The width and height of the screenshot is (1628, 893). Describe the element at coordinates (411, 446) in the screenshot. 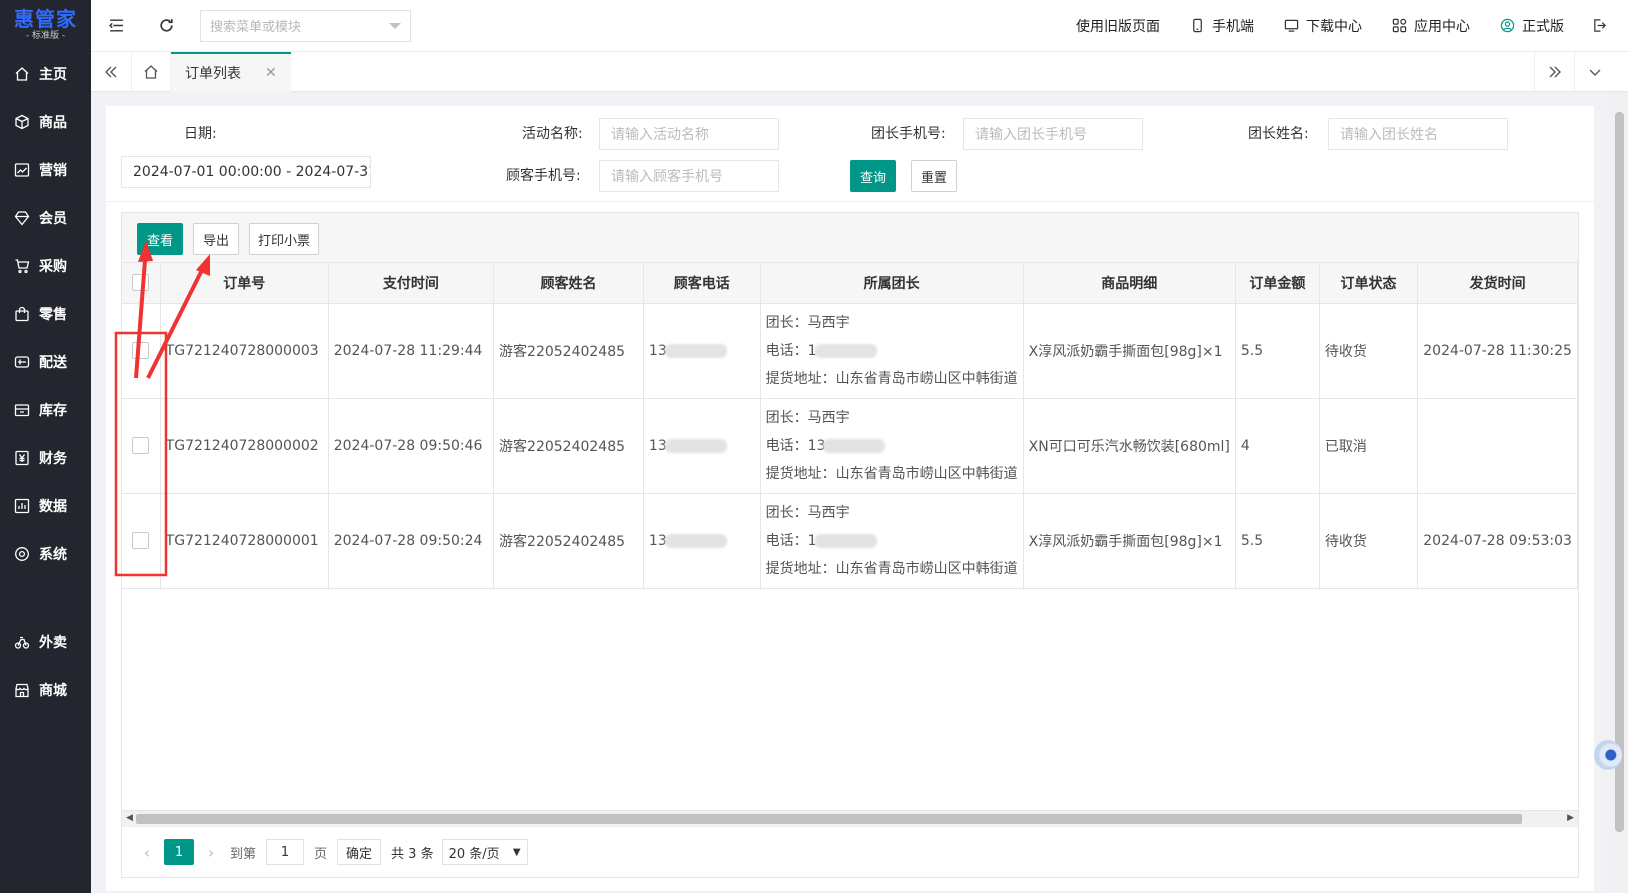

I see `pay-time-cell: 2024-07-28 09:50:46` at that location.